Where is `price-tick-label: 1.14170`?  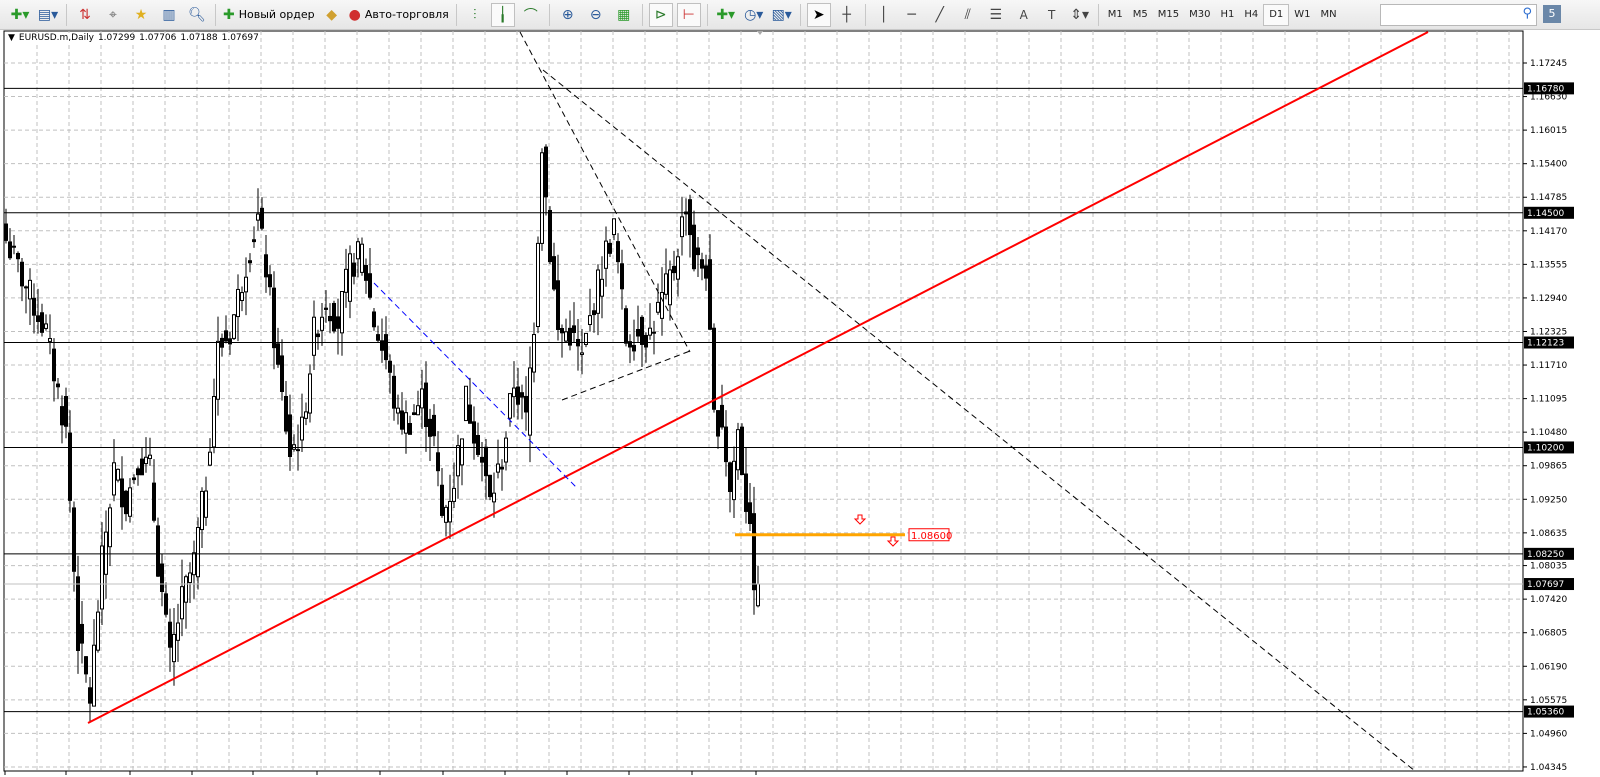
price-tick-label: 1.14170 is located at coordinates (1548, 232).